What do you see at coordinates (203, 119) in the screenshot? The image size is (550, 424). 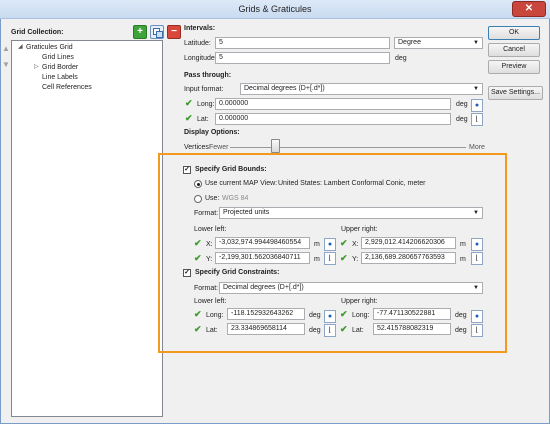 I see `pass-lat-label: Lat:` at bounding box center [203, 119].